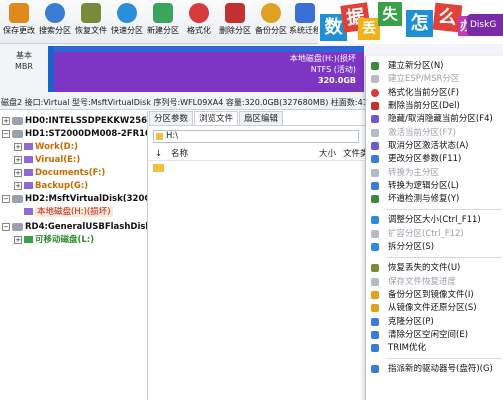 Image resolution: width=503 pixels, height=400 pixels. Describe the element at coordinates (337, 80) in the screenshot. I see `partition-size: 320.0GB` at that location.